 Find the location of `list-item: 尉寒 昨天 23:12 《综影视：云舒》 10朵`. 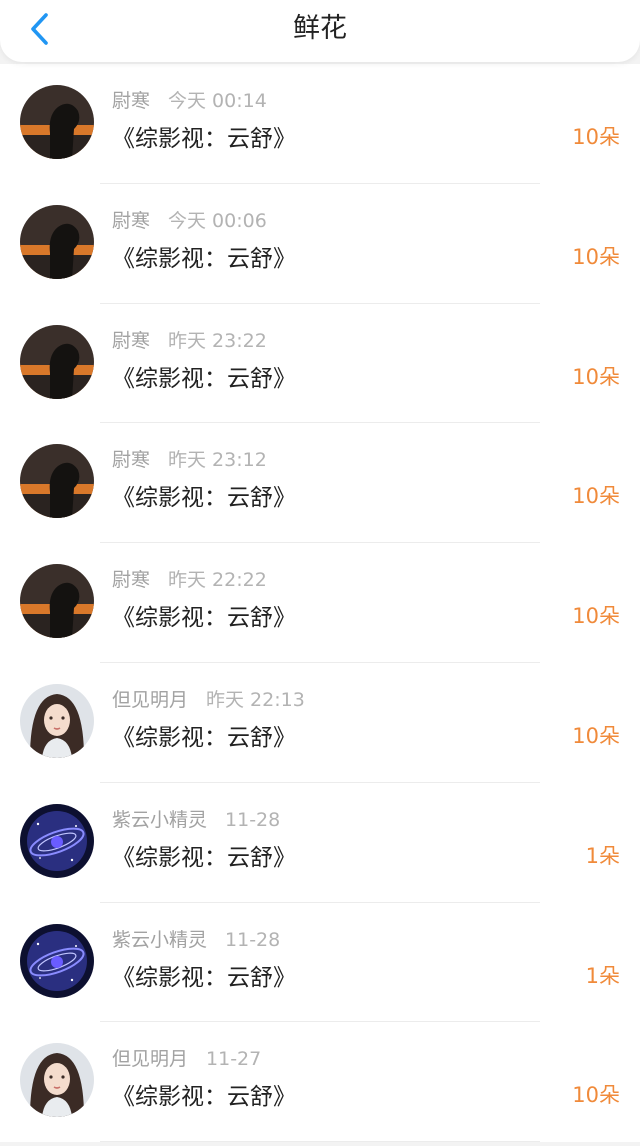

list-item: 尉寒 昨天 23:12 《综影视：云舒》 10朵 is located at coordinates (320, 483).